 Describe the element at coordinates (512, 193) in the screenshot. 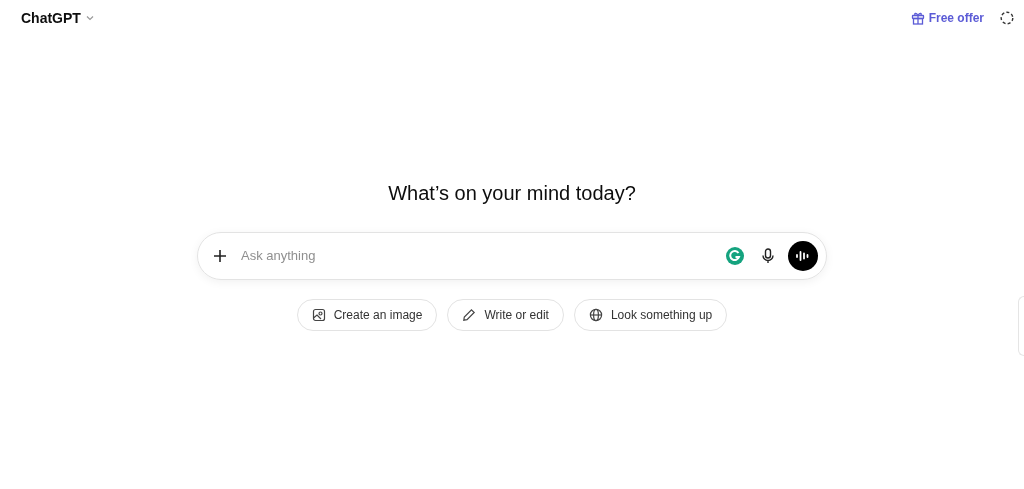

I see `heading: What’s on your mind today?` at that location.